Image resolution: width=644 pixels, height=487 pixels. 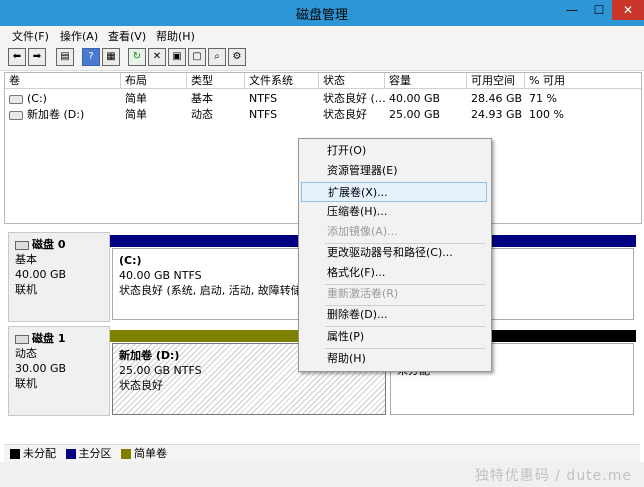 What do you see at coordinates (496, 81) in the screenshot?
I see `column-header-free-space: 可用空间` at bounding box center [496, 81].